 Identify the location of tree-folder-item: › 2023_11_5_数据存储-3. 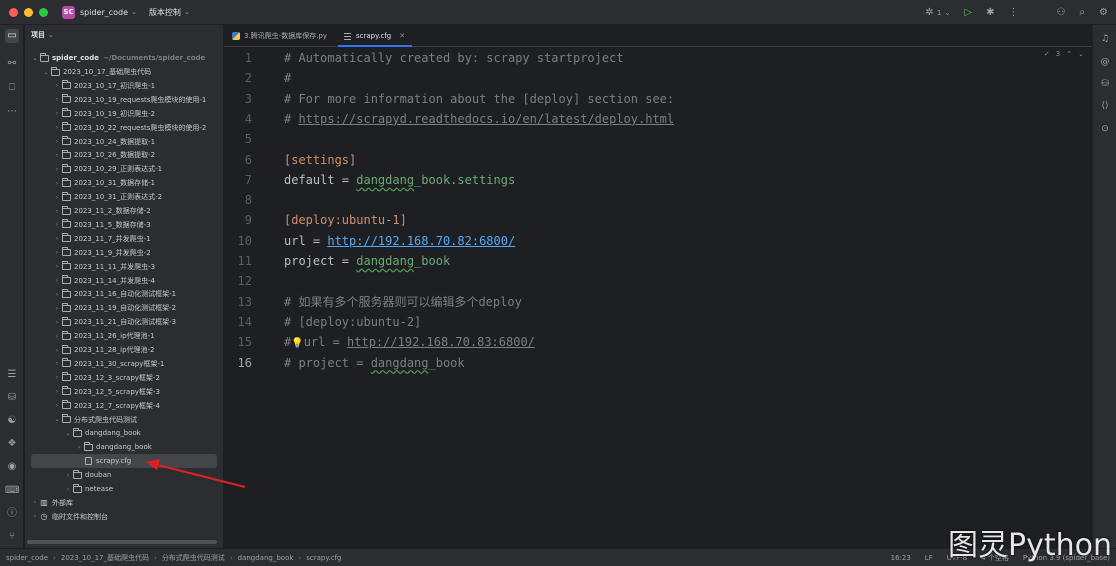
(124, 225).